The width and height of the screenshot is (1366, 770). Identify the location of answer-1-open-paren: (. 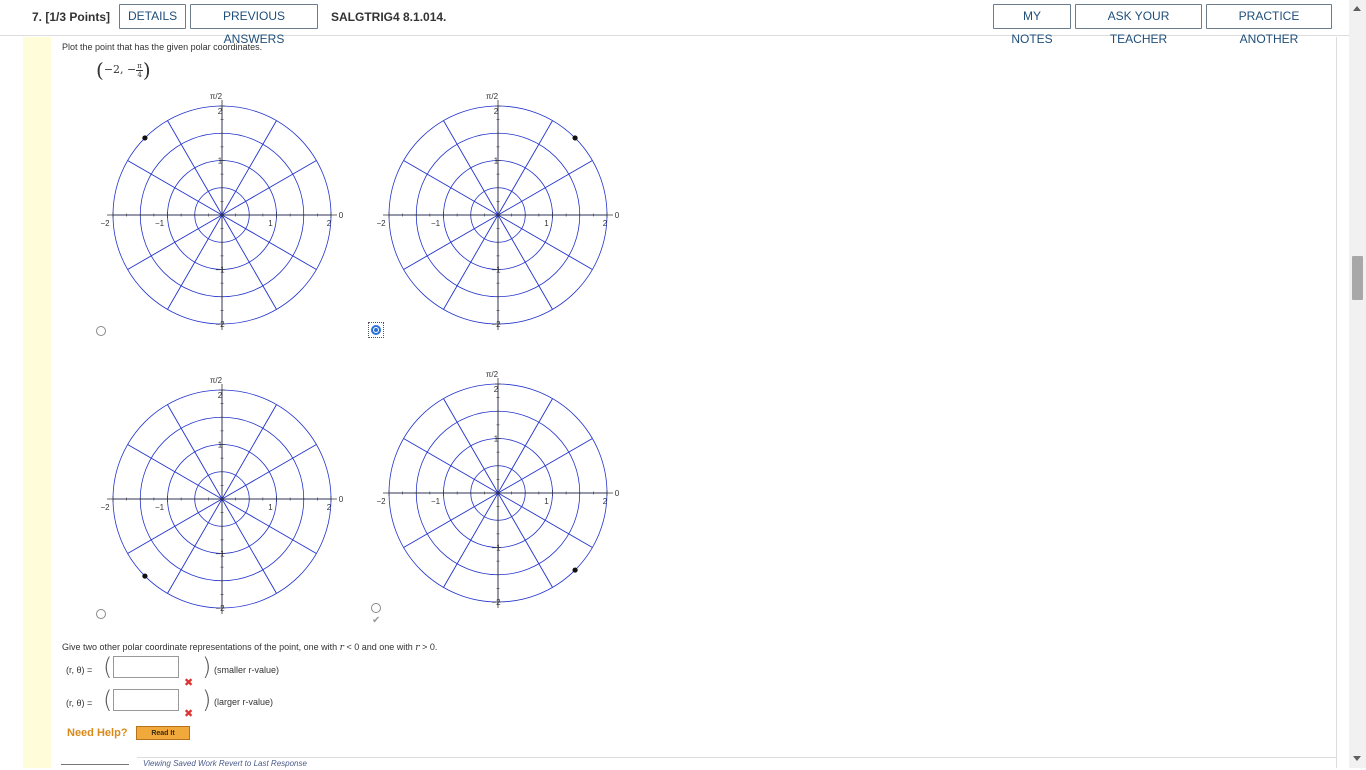
(108, 667).